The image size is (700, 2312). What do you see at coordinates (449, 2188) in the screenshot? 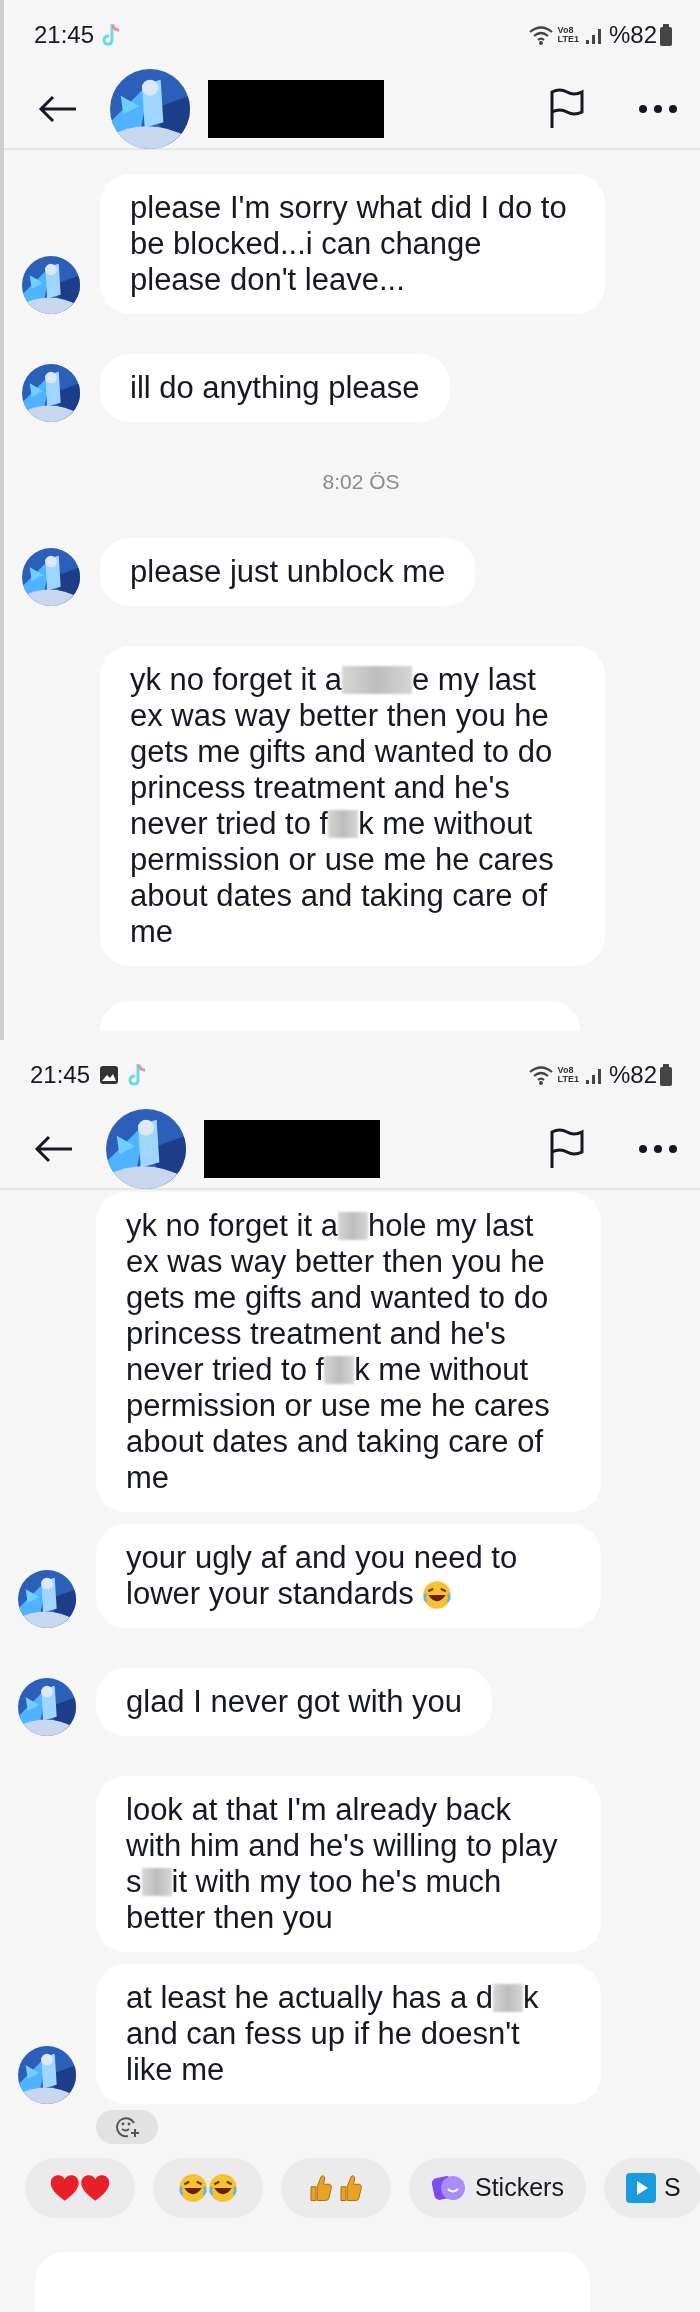
I see `sticker-icon` at bounding box center [449, 2188].